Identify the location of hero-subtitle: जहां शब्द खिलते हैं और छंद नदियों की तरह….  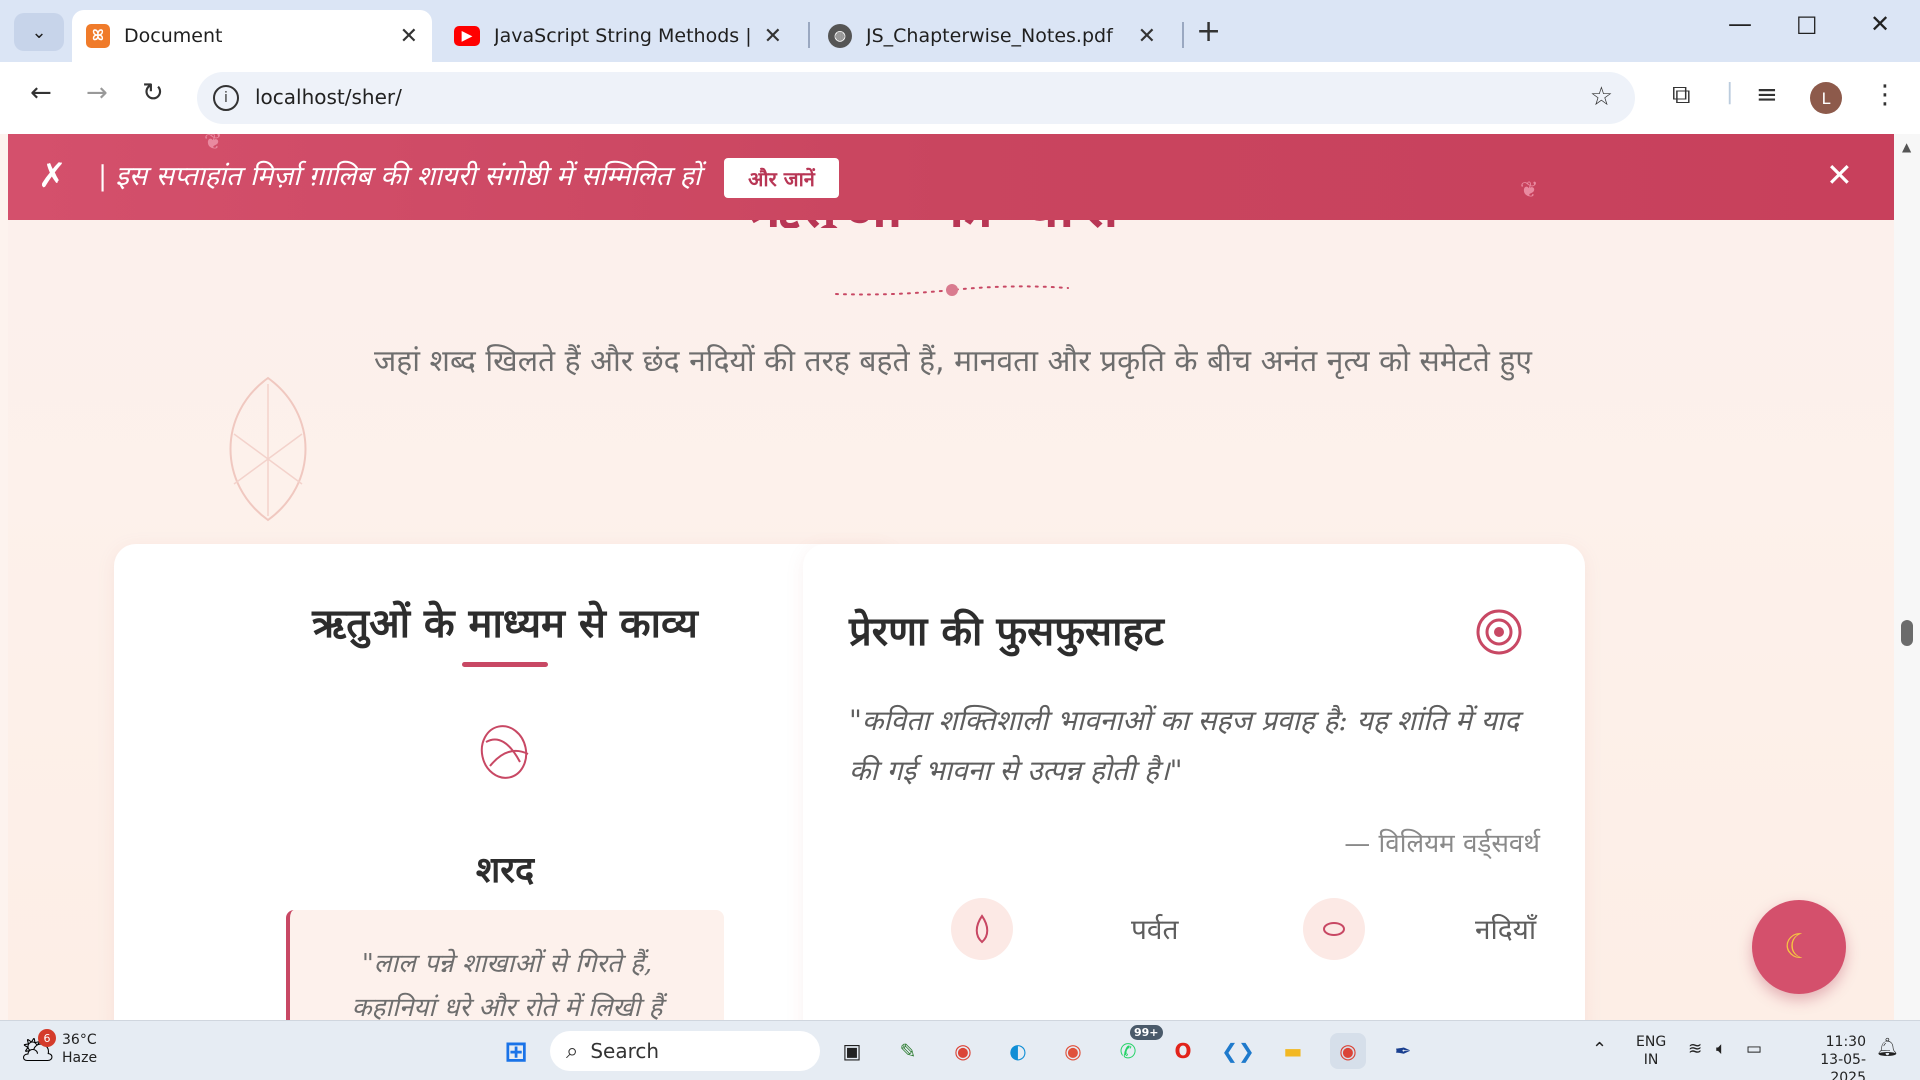
(953, 361).